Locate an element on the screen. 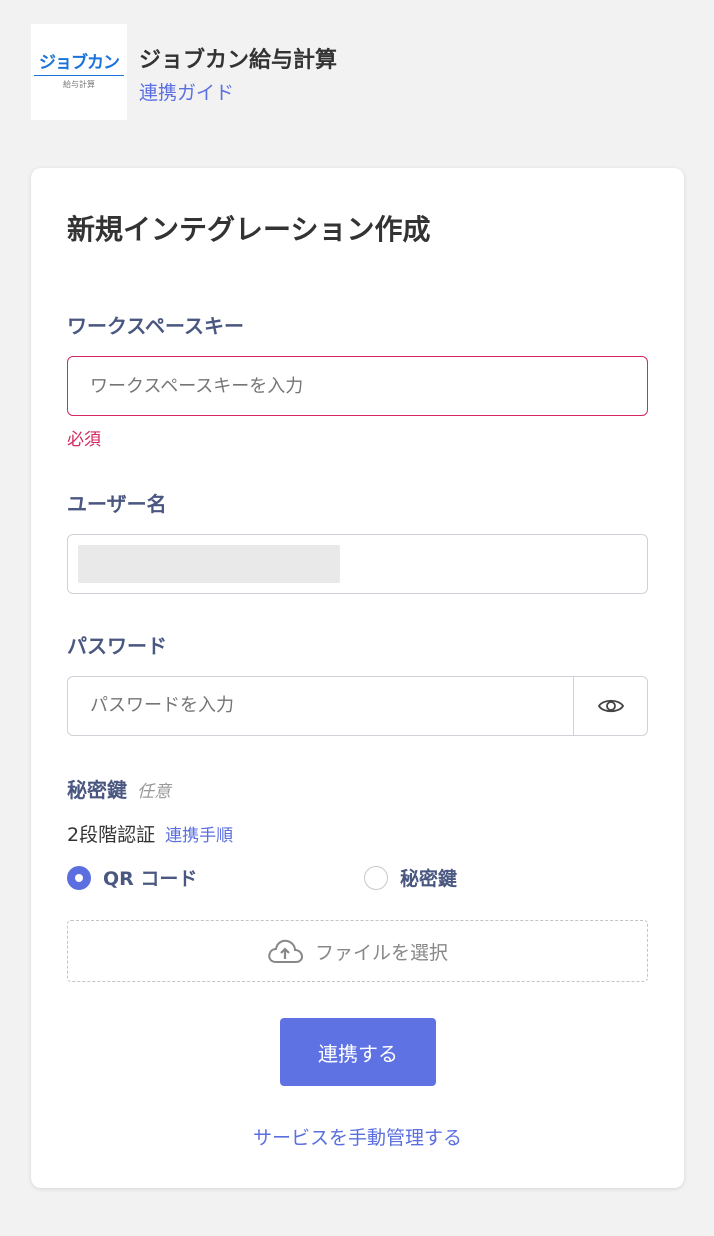  radio-unselected-indicator is located at coordinates (376, 877).